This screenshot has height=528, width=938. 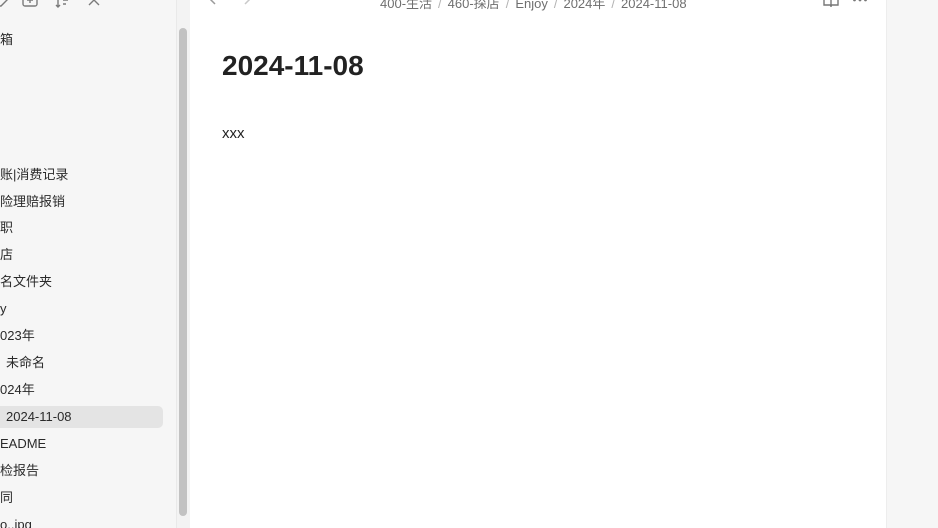 What do you see at coordinates (85, 255) in the screenshot?
I see `tree-item: 店` at bounding box center [85, 255].